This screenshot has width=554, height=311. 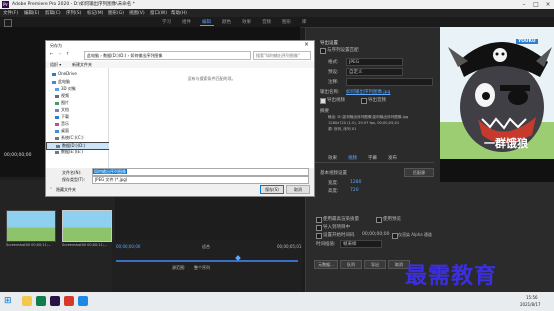 I want to click on menu-file: 文件(F), so click(x=10, y=13).